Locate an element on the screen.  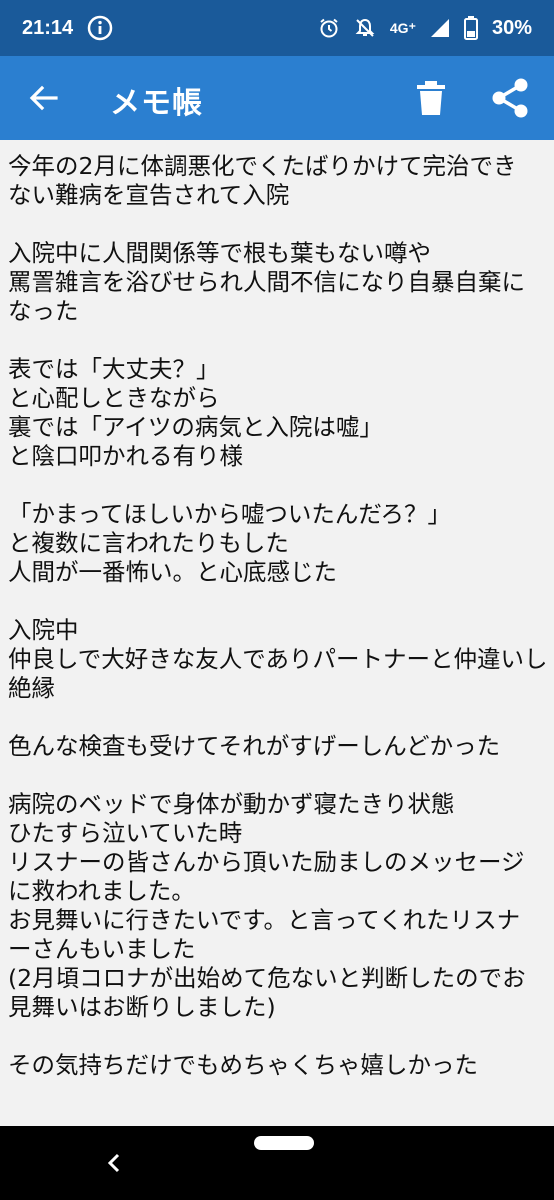
memo-line: (2月頃コロナが出始めて危ないと判断したのでお is located at coordinates (267, 978).